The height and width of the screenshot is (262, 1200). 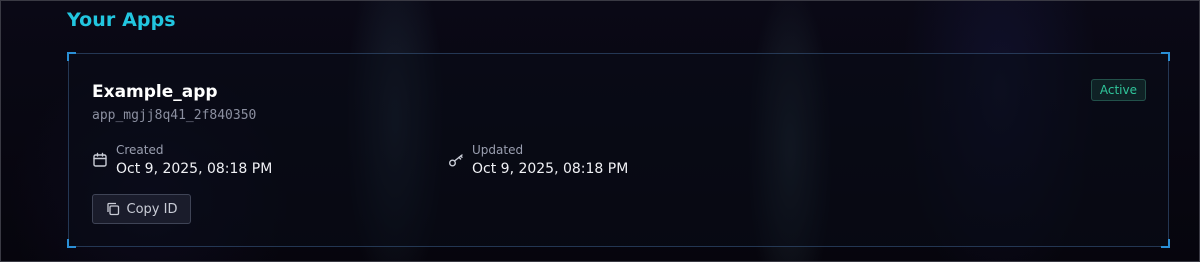 I want to click on card-corner-bottom-left, so click(x=71, y=243).